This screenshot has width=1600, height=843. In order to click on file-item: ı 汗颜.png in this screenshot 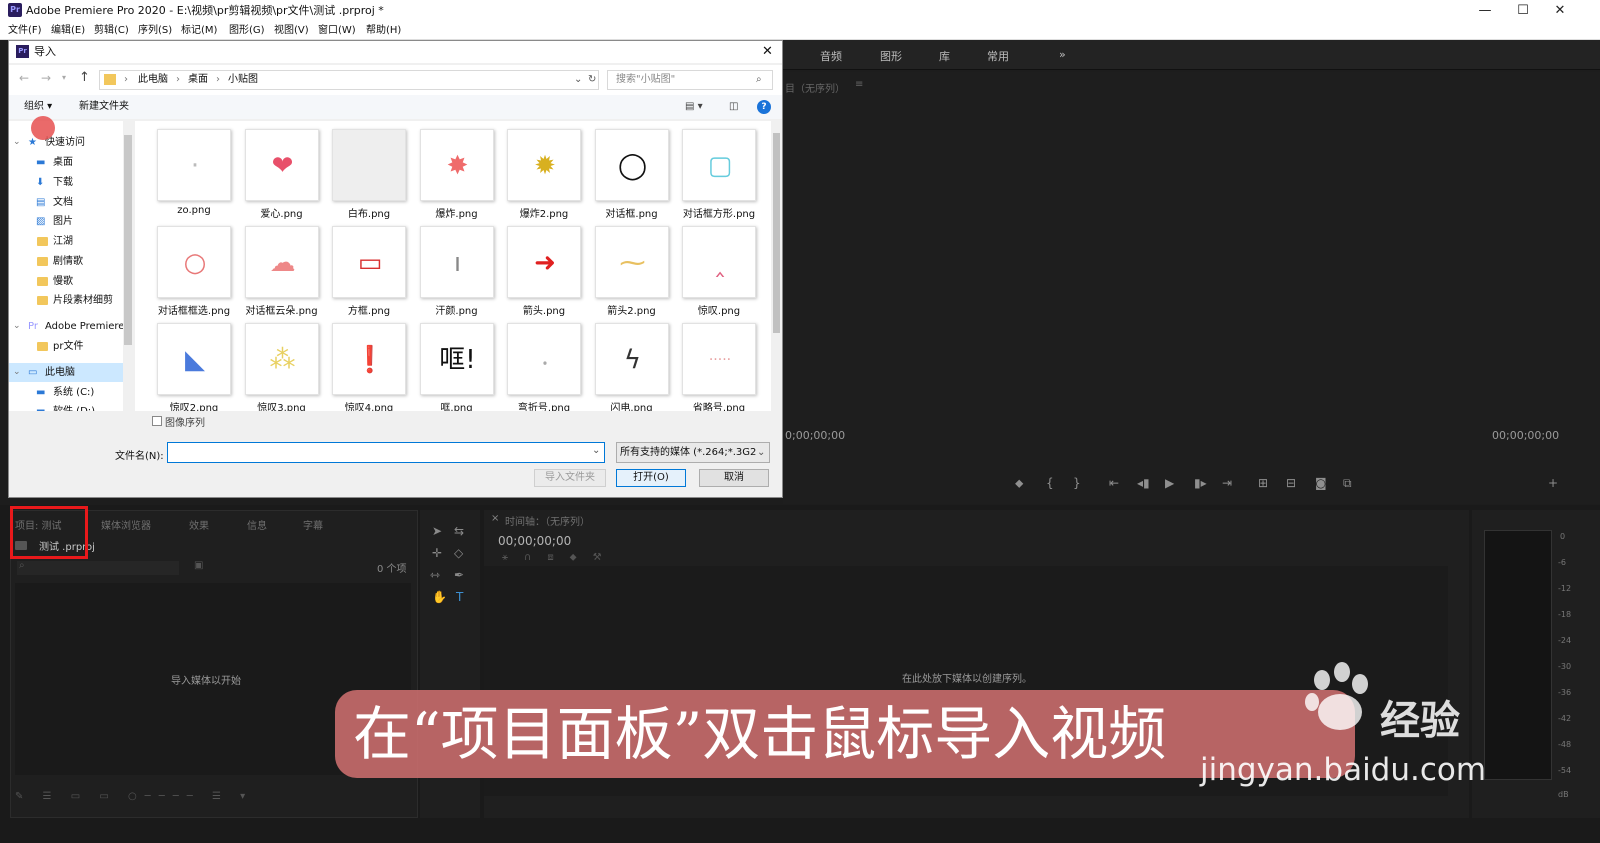, I will do `click(457, 268)`.